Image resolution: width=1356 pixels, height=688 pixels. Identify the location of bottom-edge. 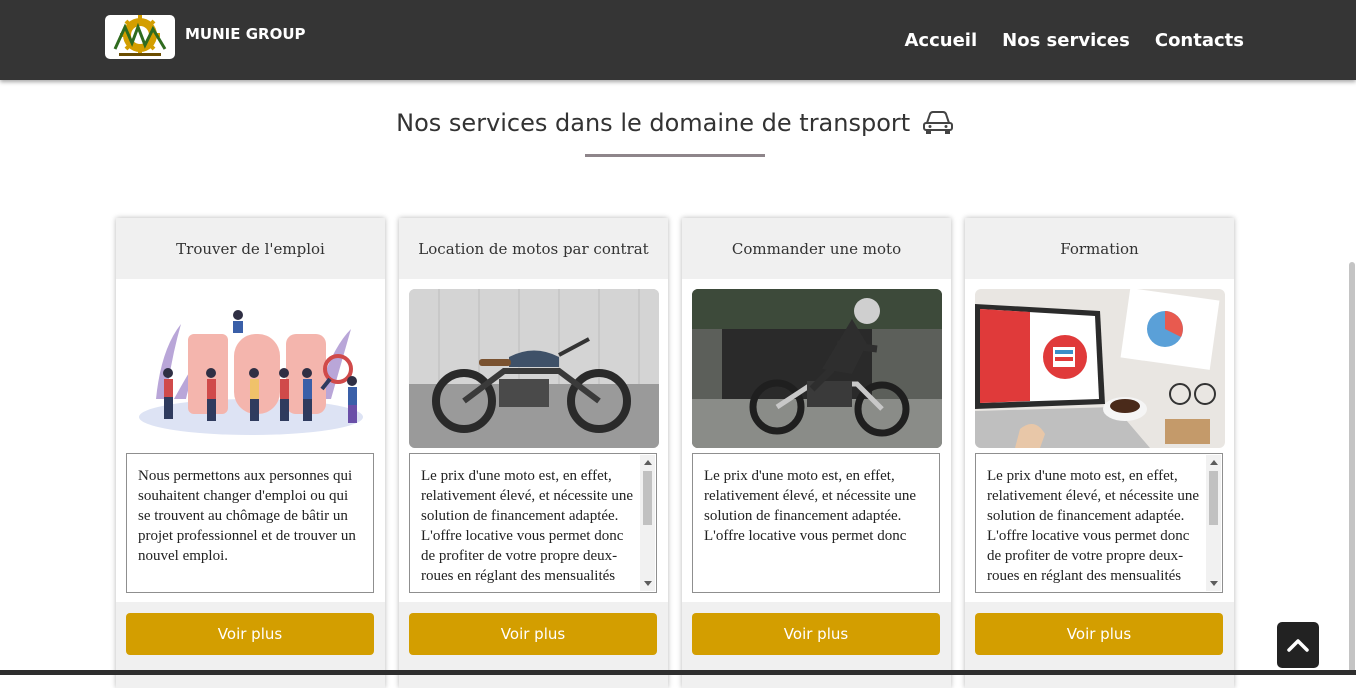
(678, 672).